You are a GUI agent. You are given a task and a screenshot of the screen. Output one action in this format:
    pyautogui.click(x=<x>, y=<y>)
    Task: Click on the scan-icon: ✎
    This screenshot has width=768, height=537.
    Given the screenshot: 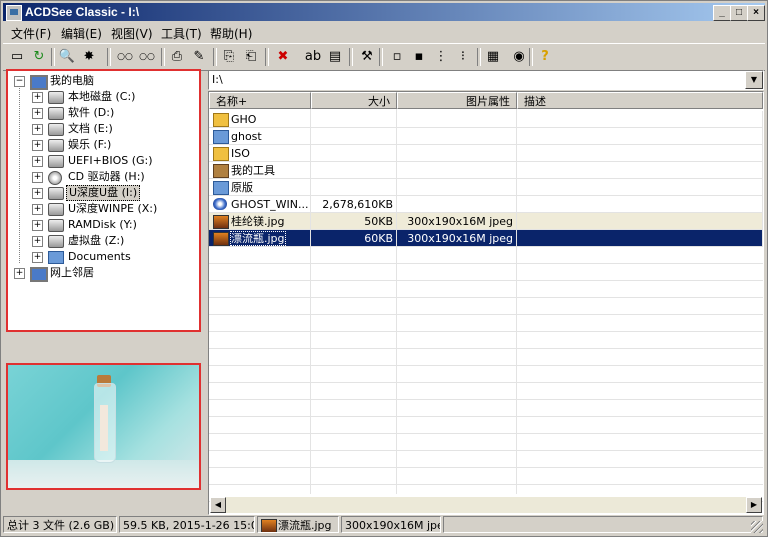 What is the action you would take?
    pyautogui.click(x=199, y=57)
    